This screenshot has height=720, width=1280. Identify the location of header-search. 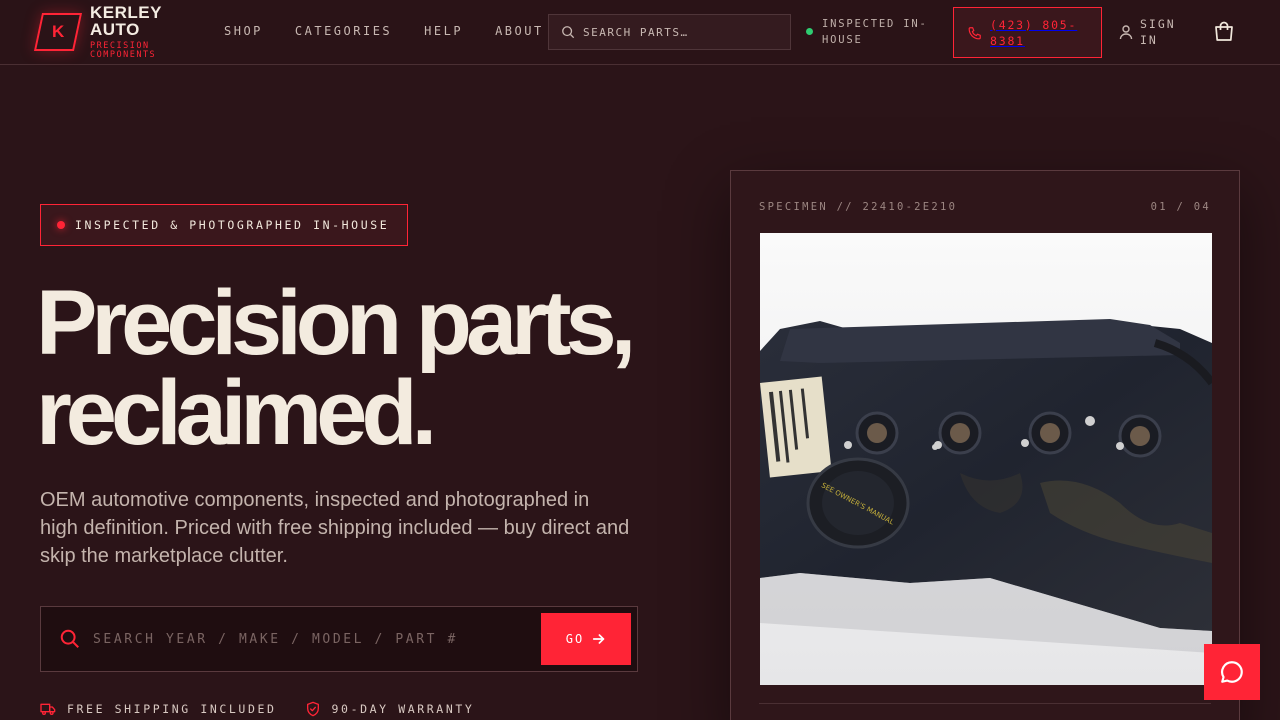
(669, 32).